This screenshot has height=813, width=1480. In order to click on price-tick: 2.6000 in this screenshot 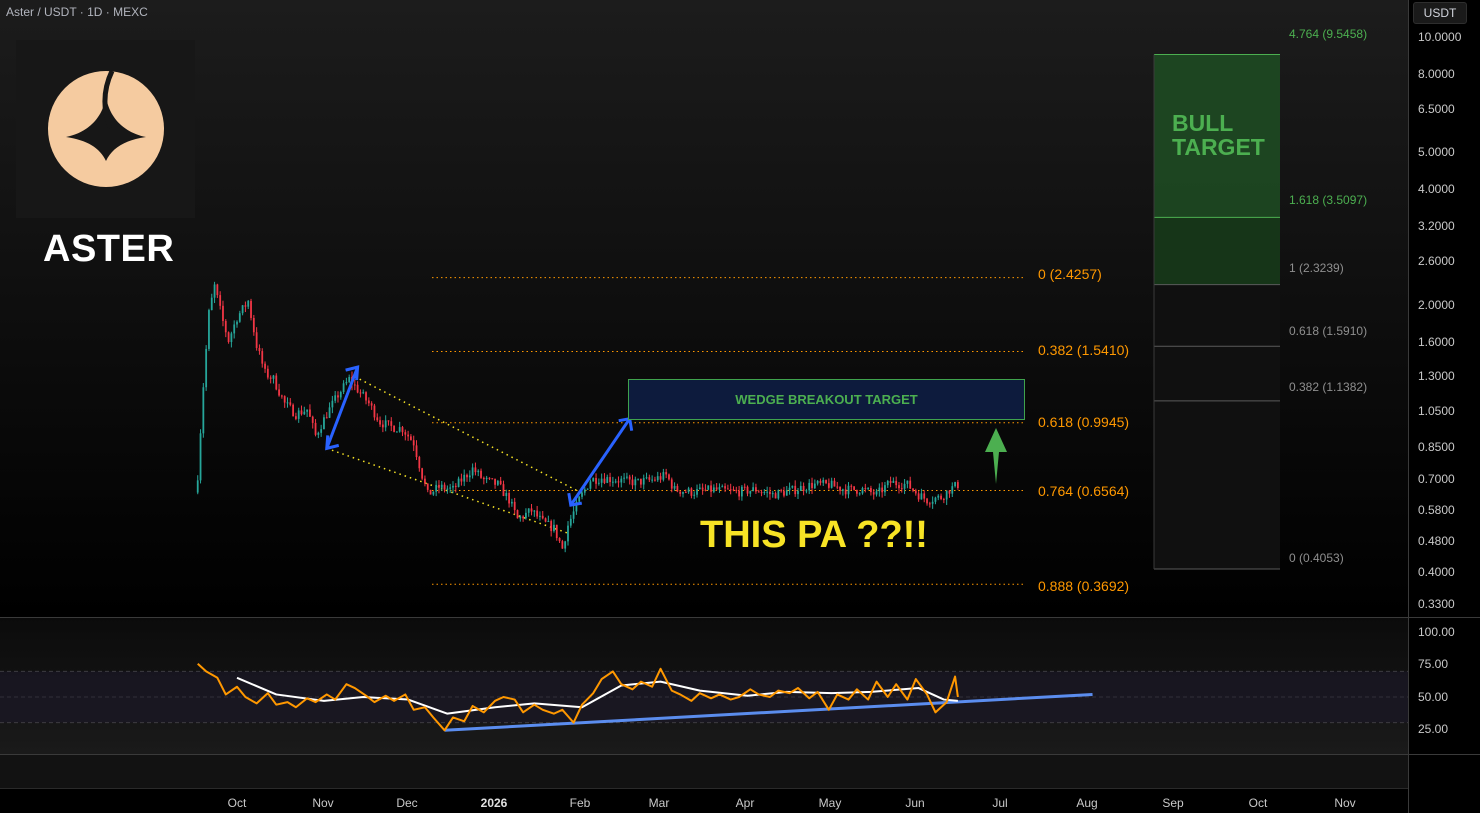, I will do `click(1436, 261)`.